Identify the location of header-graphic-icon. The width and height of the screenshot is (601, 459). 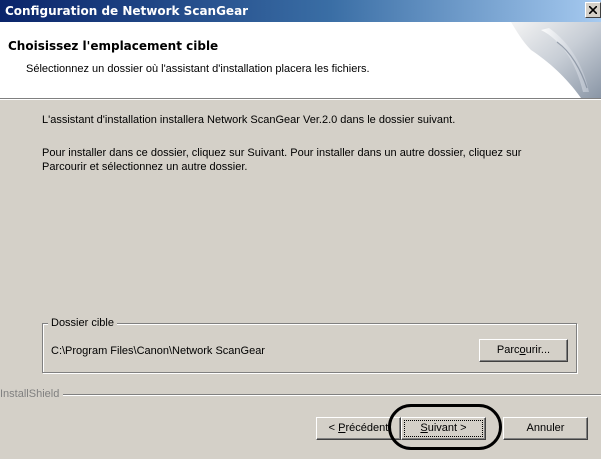
(556, 60).